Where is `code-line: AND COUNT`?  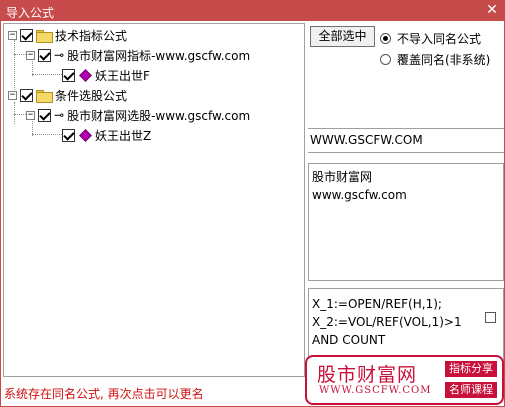 code-line: AND COUNT is located at coordinates (349, 340).